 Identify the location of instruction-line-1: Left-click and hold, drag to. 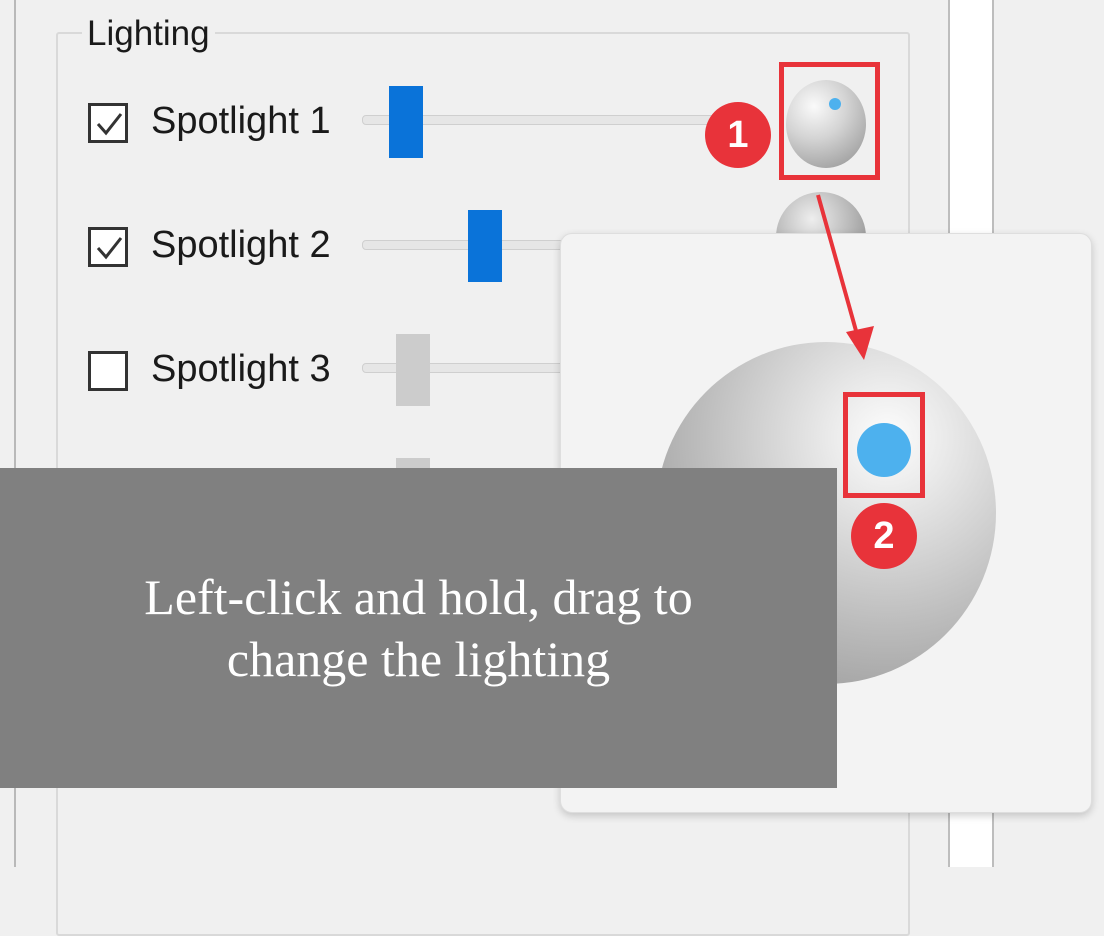
(418, 597).